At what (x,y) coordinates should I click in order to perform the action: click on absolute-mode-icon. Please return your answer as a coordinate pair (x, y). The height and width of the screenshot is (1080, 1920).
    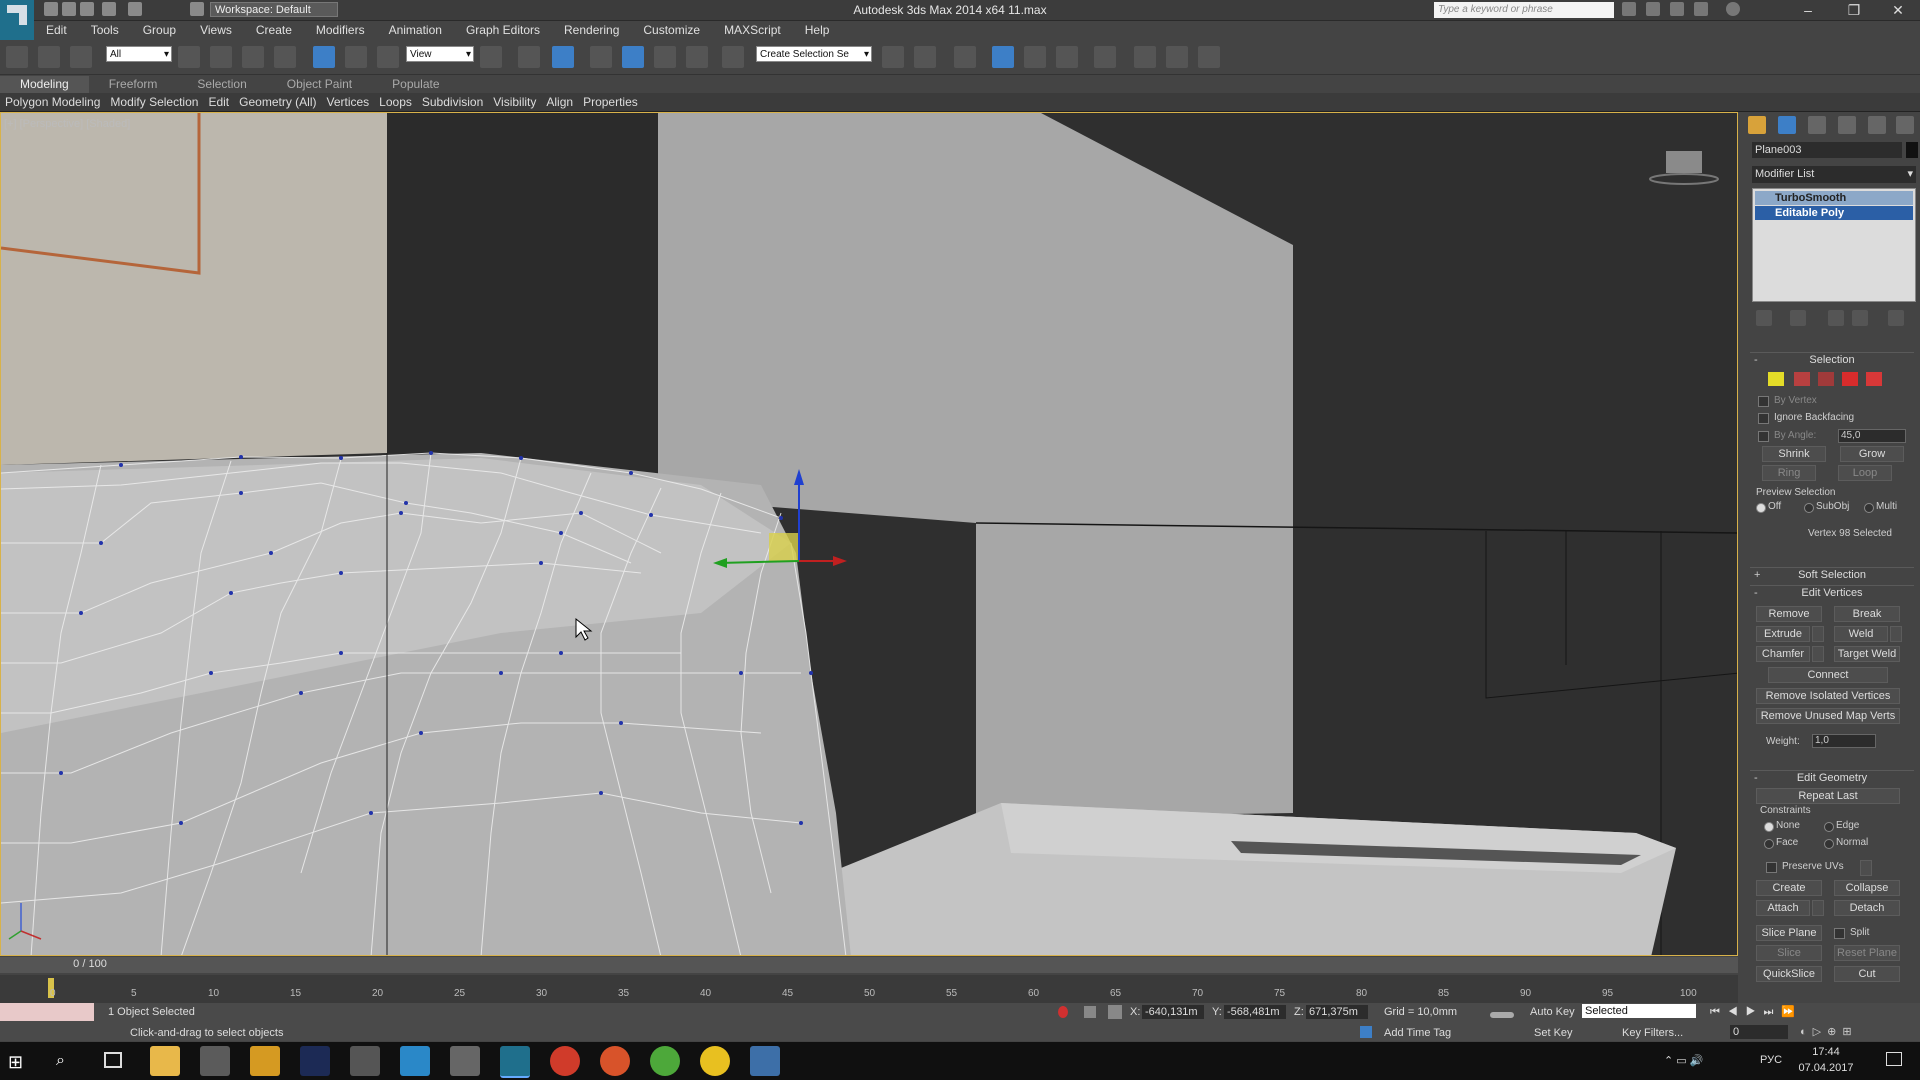
    Looking at the image, I should click on (1115, 1012).